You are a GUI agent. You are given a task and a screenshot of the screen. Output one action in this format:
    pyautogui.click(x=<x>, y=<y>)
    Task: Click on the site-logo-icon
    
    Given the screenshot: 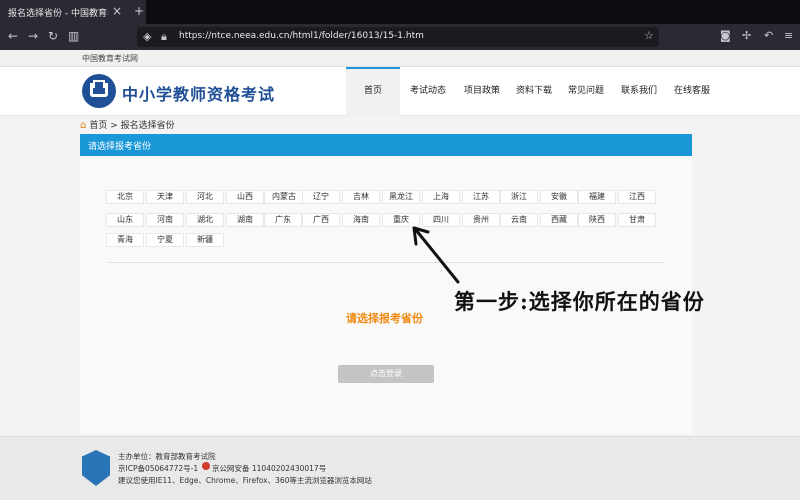 What is the action you would take?
    pyautogui.click(x=99, y=91)
    